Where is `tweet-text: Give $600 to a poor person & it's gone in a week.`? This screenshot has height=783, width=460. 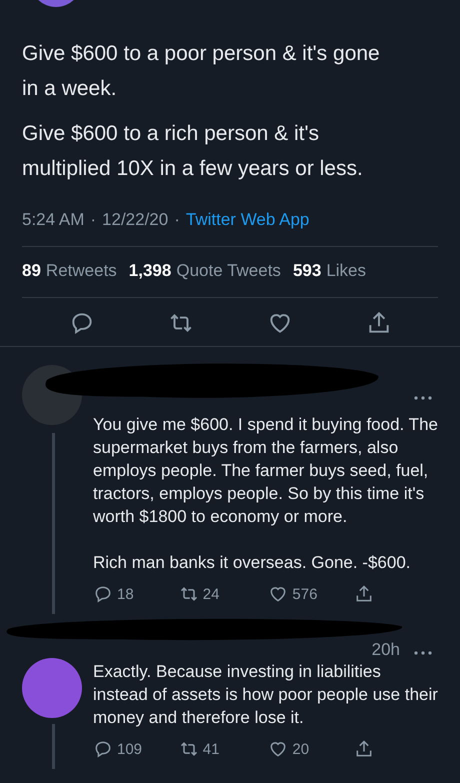 tweet-text: Give $600 to a poor person & it's gone in a week. is located at coordinates (201, 71).